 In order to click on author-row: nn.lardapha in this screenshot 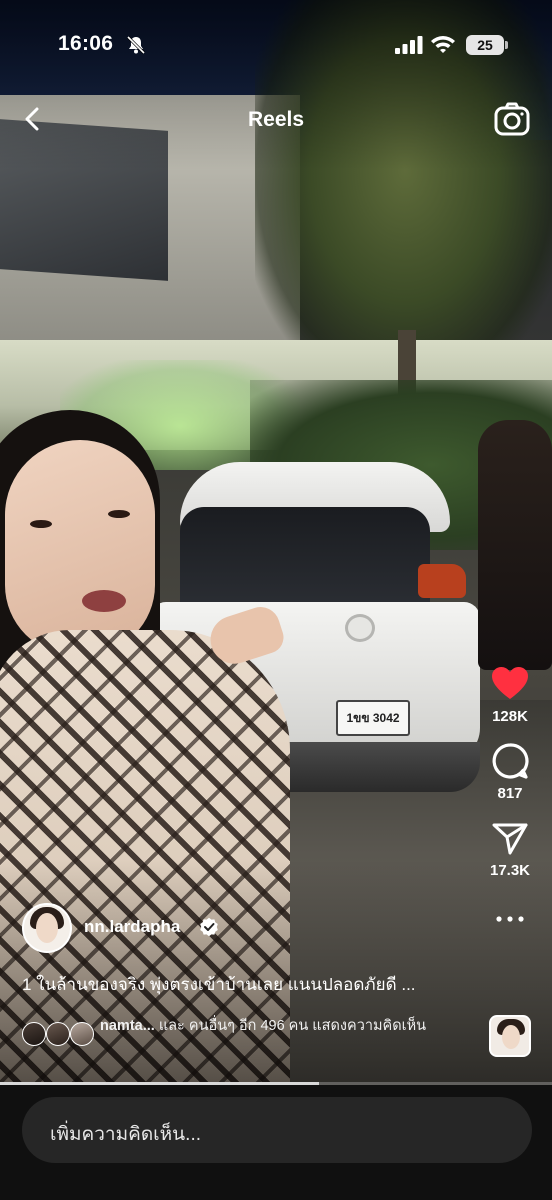, I will do `click(172, 928)`.